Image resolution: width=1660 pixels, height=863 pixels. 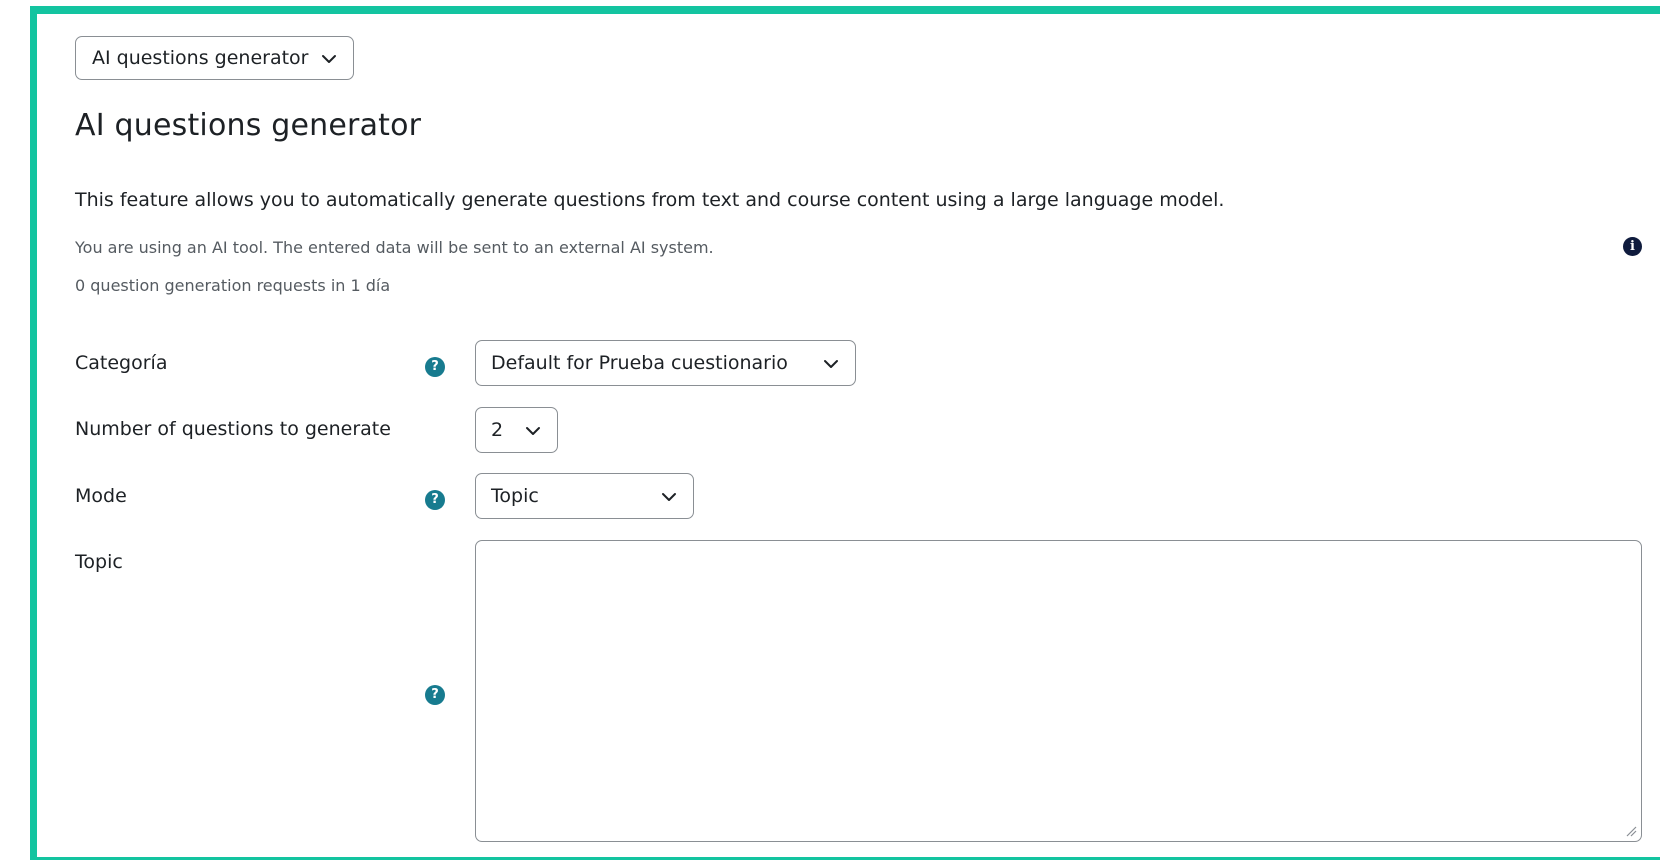 What do you see at coordinates (233, 429) in the screenshot?
I see `num-questions-label: Number of questions to generate` at bounding box center [233, 429].